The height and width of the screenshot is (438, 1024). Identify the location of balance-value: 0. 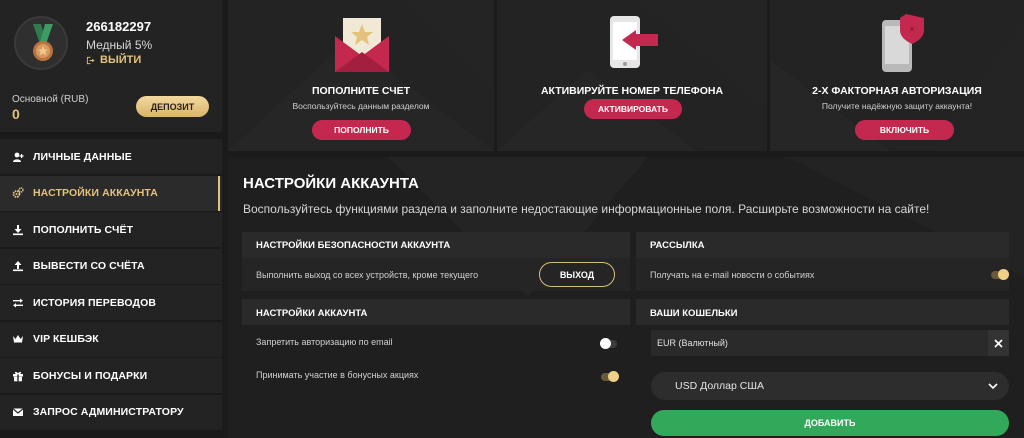
(16, 114).